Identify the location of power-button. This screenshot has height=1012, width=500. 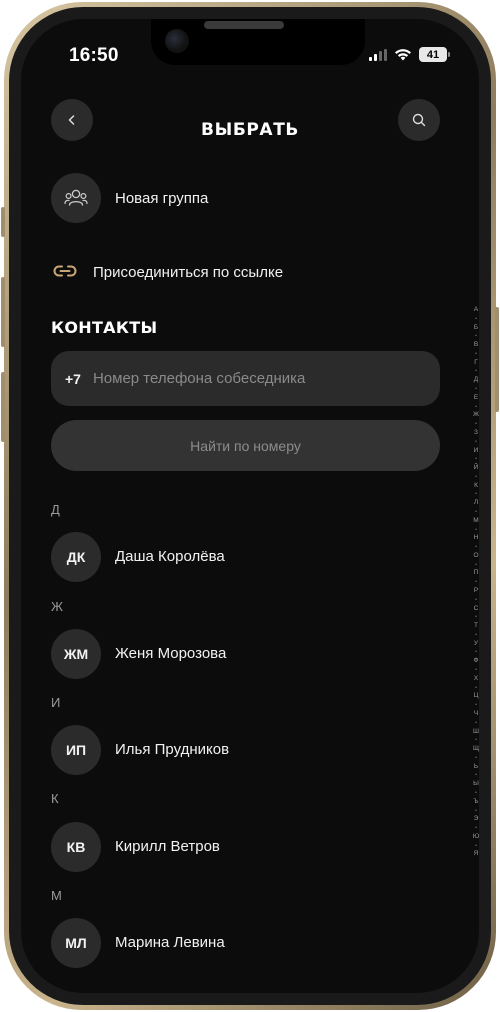
(497, 359).